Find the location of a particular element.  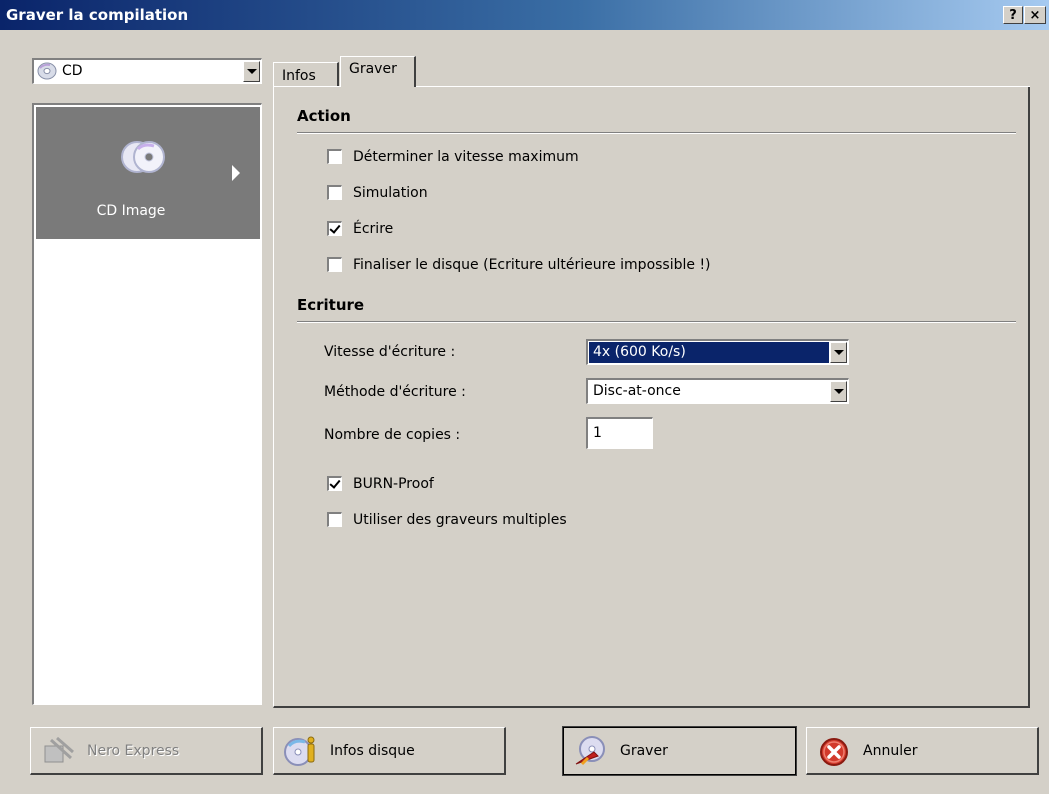

write-method-value: Disc-at-once is located at coordinates (637, 391).